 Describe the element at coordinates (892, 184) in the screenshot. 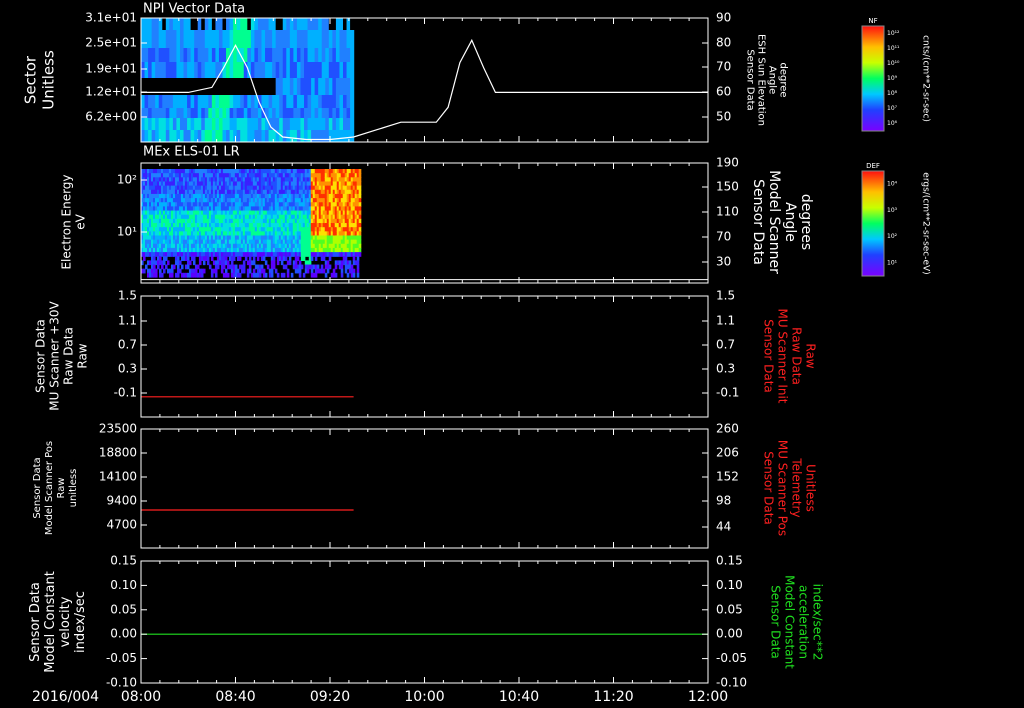

I see `colorbar-def-tick: 10⁴` at that location.